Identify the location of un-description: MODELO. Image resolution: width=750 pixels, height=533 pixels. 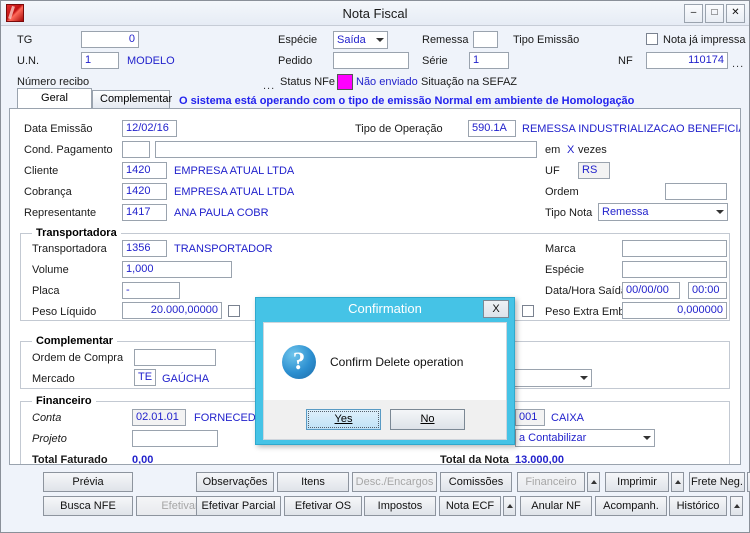
(151, 61).